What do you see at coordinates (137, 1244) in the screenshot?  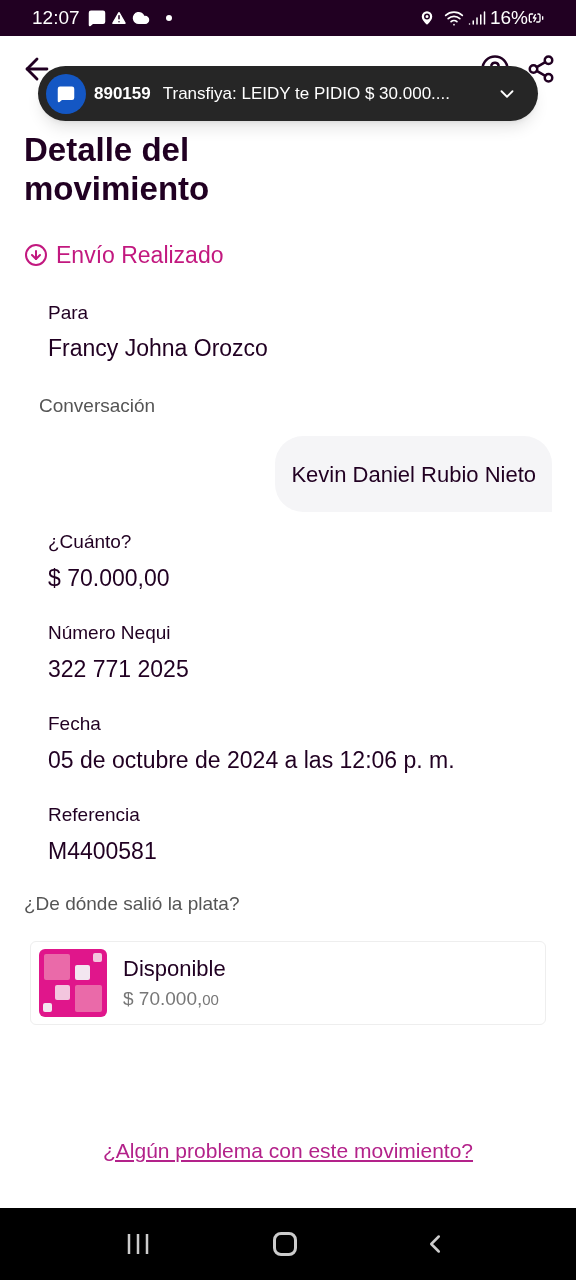 I see `recent-apps-icon` at bounding box center [137, 1244].